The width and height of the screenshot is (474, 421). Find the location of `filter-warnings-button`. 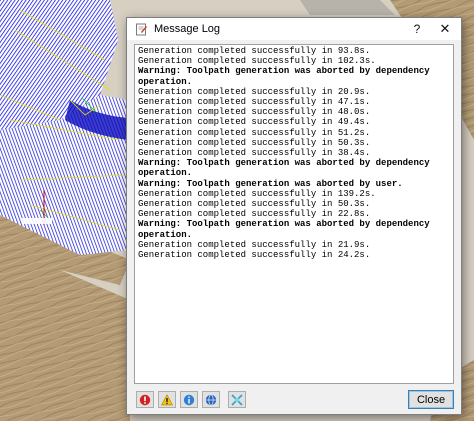

filter-warnings-button is located at coordinates (167, 399).